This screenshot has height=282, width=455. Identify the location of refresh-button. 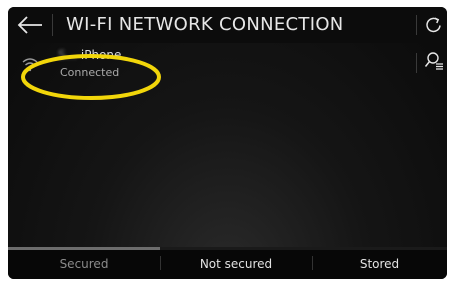
(434, 25).